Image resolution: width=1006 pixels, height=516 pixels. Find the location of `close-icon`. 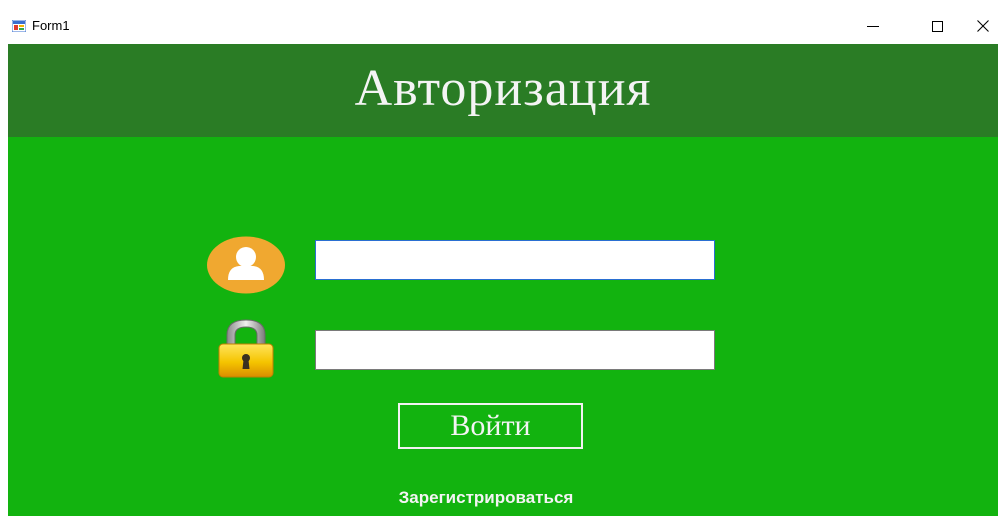

close-icon is located at coordinates (983, 26).